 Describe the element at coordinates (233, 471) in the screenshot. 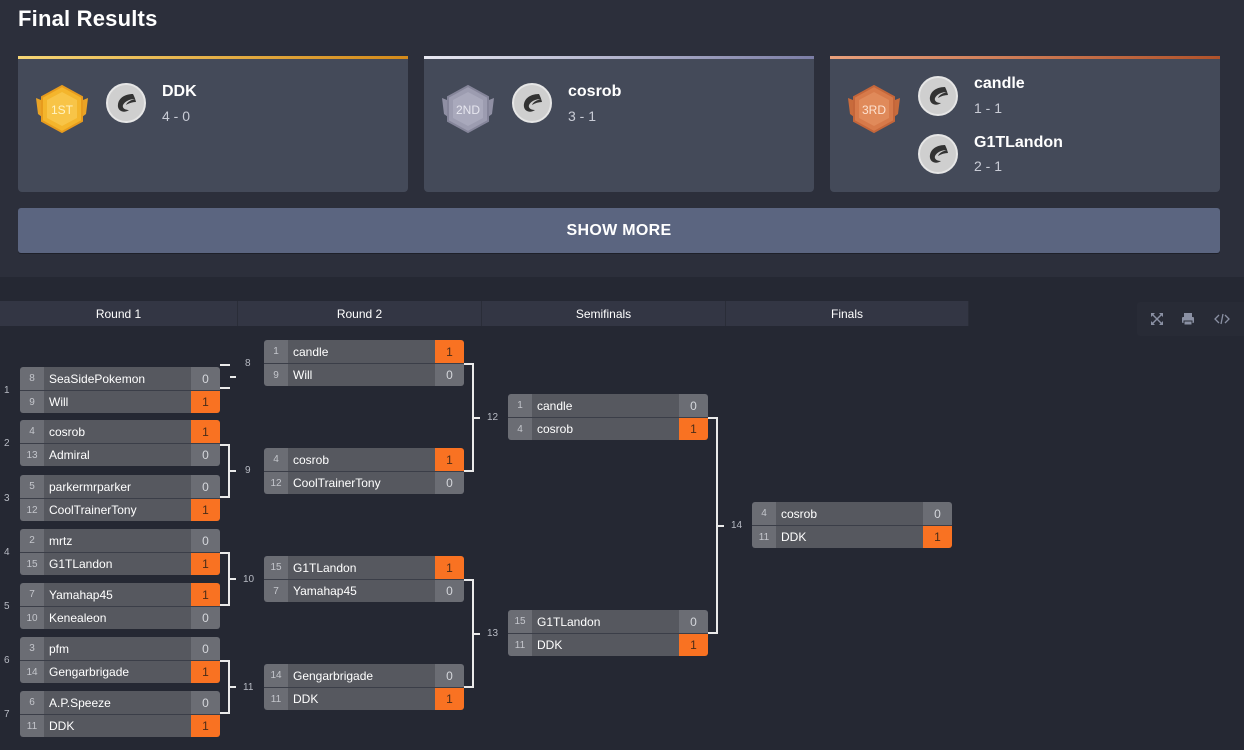

I see `connector-line` at that location.